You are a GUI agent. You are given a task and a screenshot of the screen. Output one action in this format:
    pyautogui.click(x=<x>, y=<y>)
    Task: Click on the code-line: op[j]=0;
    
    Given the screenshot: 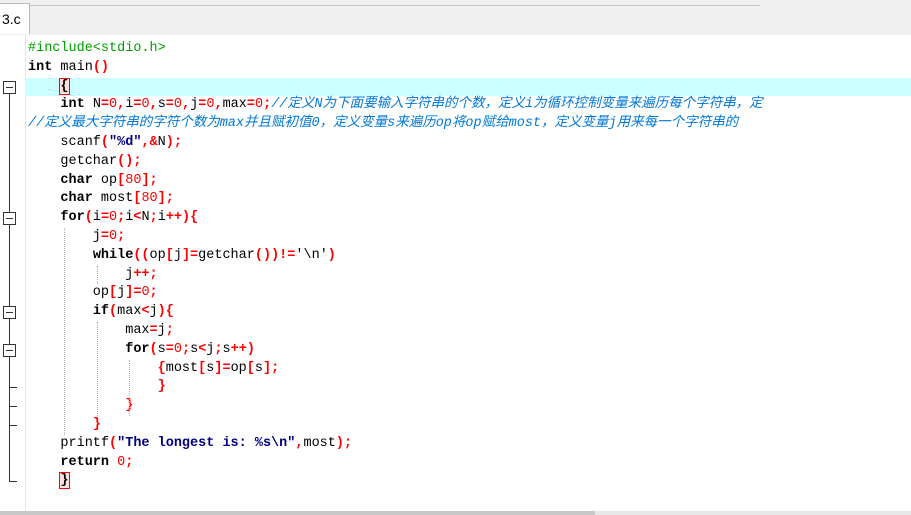 What is the action you would take?
    pyautogui.click(x=469, y=293)
    